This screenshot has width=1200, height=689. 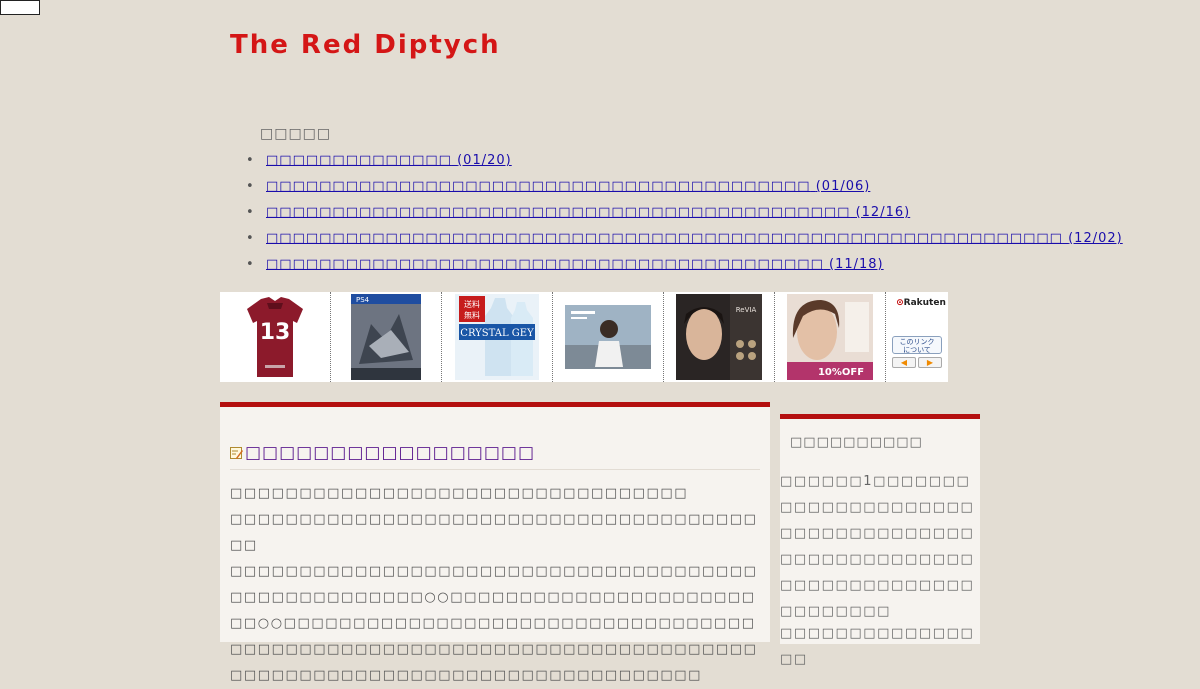 What do you see at coordinates (363, 300) in the screenshot?
I see `svg-text: PS4` at bounding box center [363, 300].